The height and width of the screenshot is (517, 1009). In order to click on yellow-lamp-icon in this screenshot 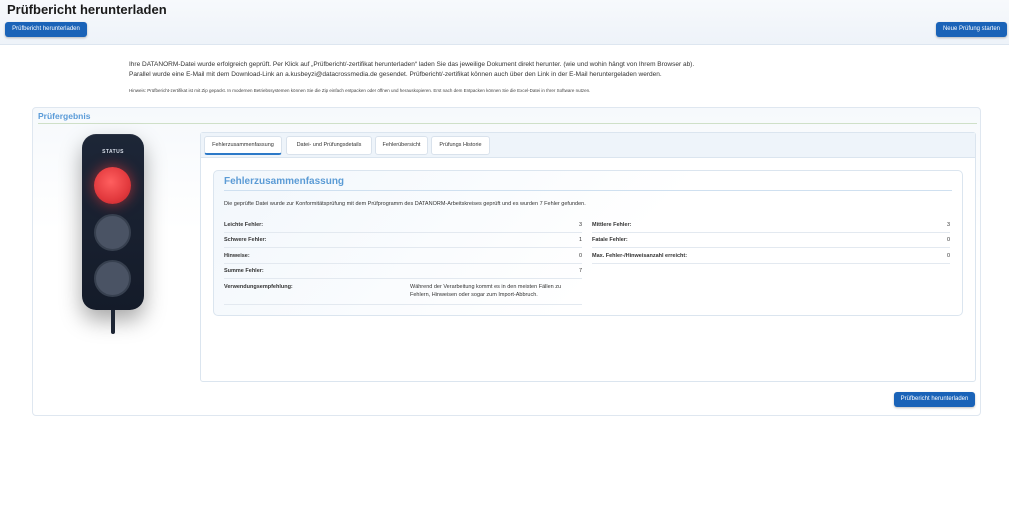, I will do `click(112, 232)`.